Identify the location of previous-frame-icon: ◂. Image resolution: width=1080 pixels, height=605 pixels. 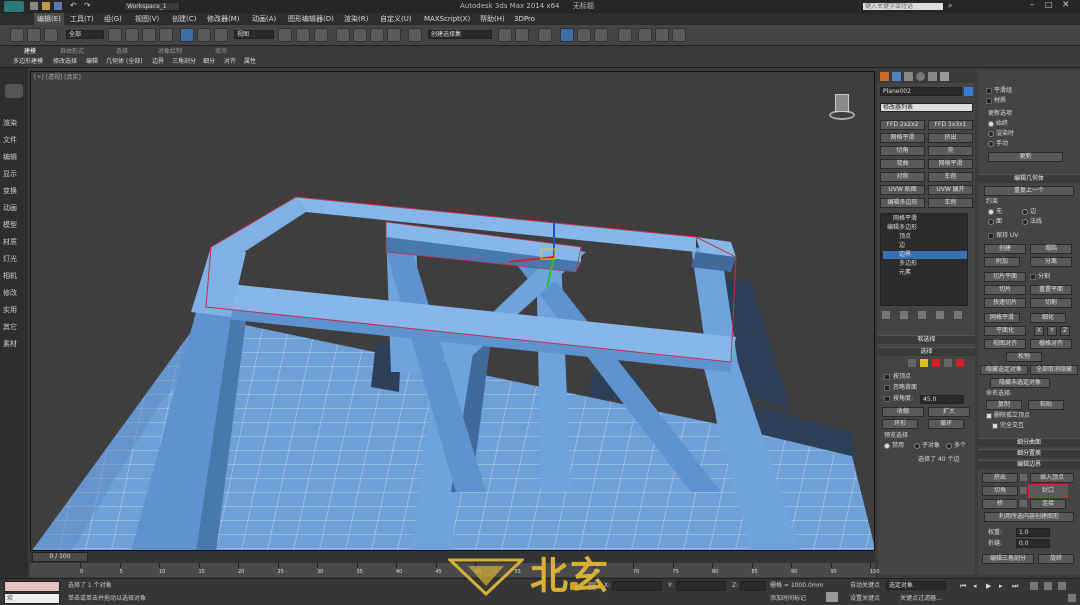
(975, 586).